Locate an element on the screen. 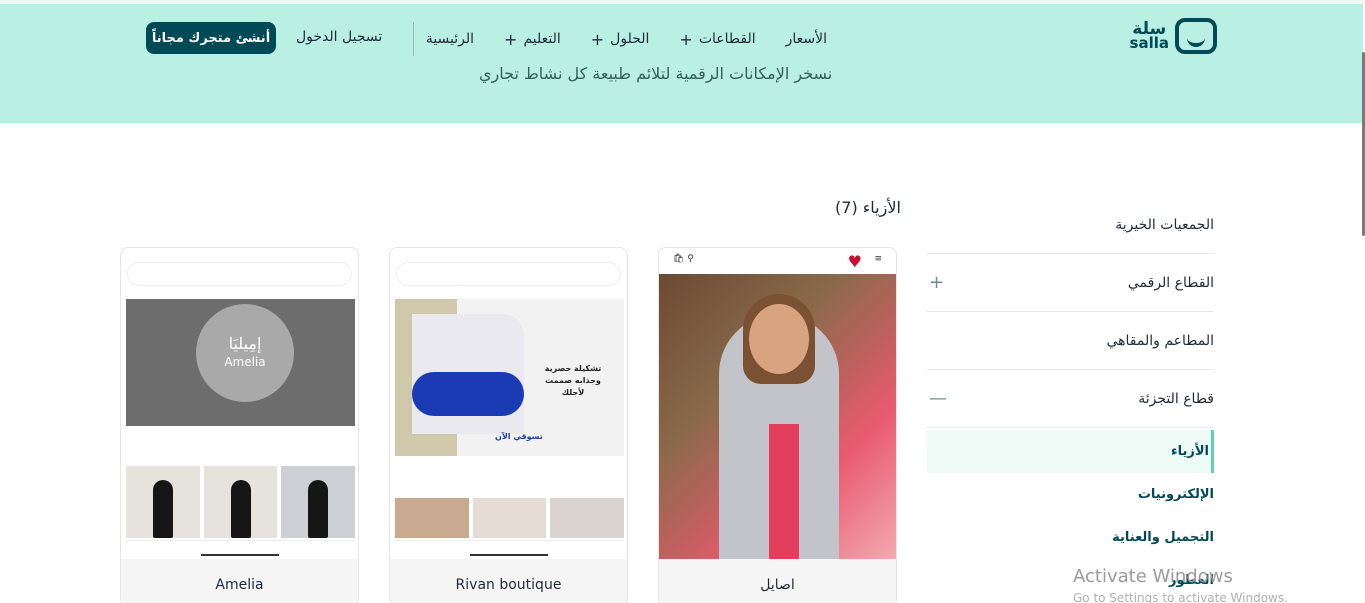  store-name: Rivan boutique is located at coordinates (508, 585).